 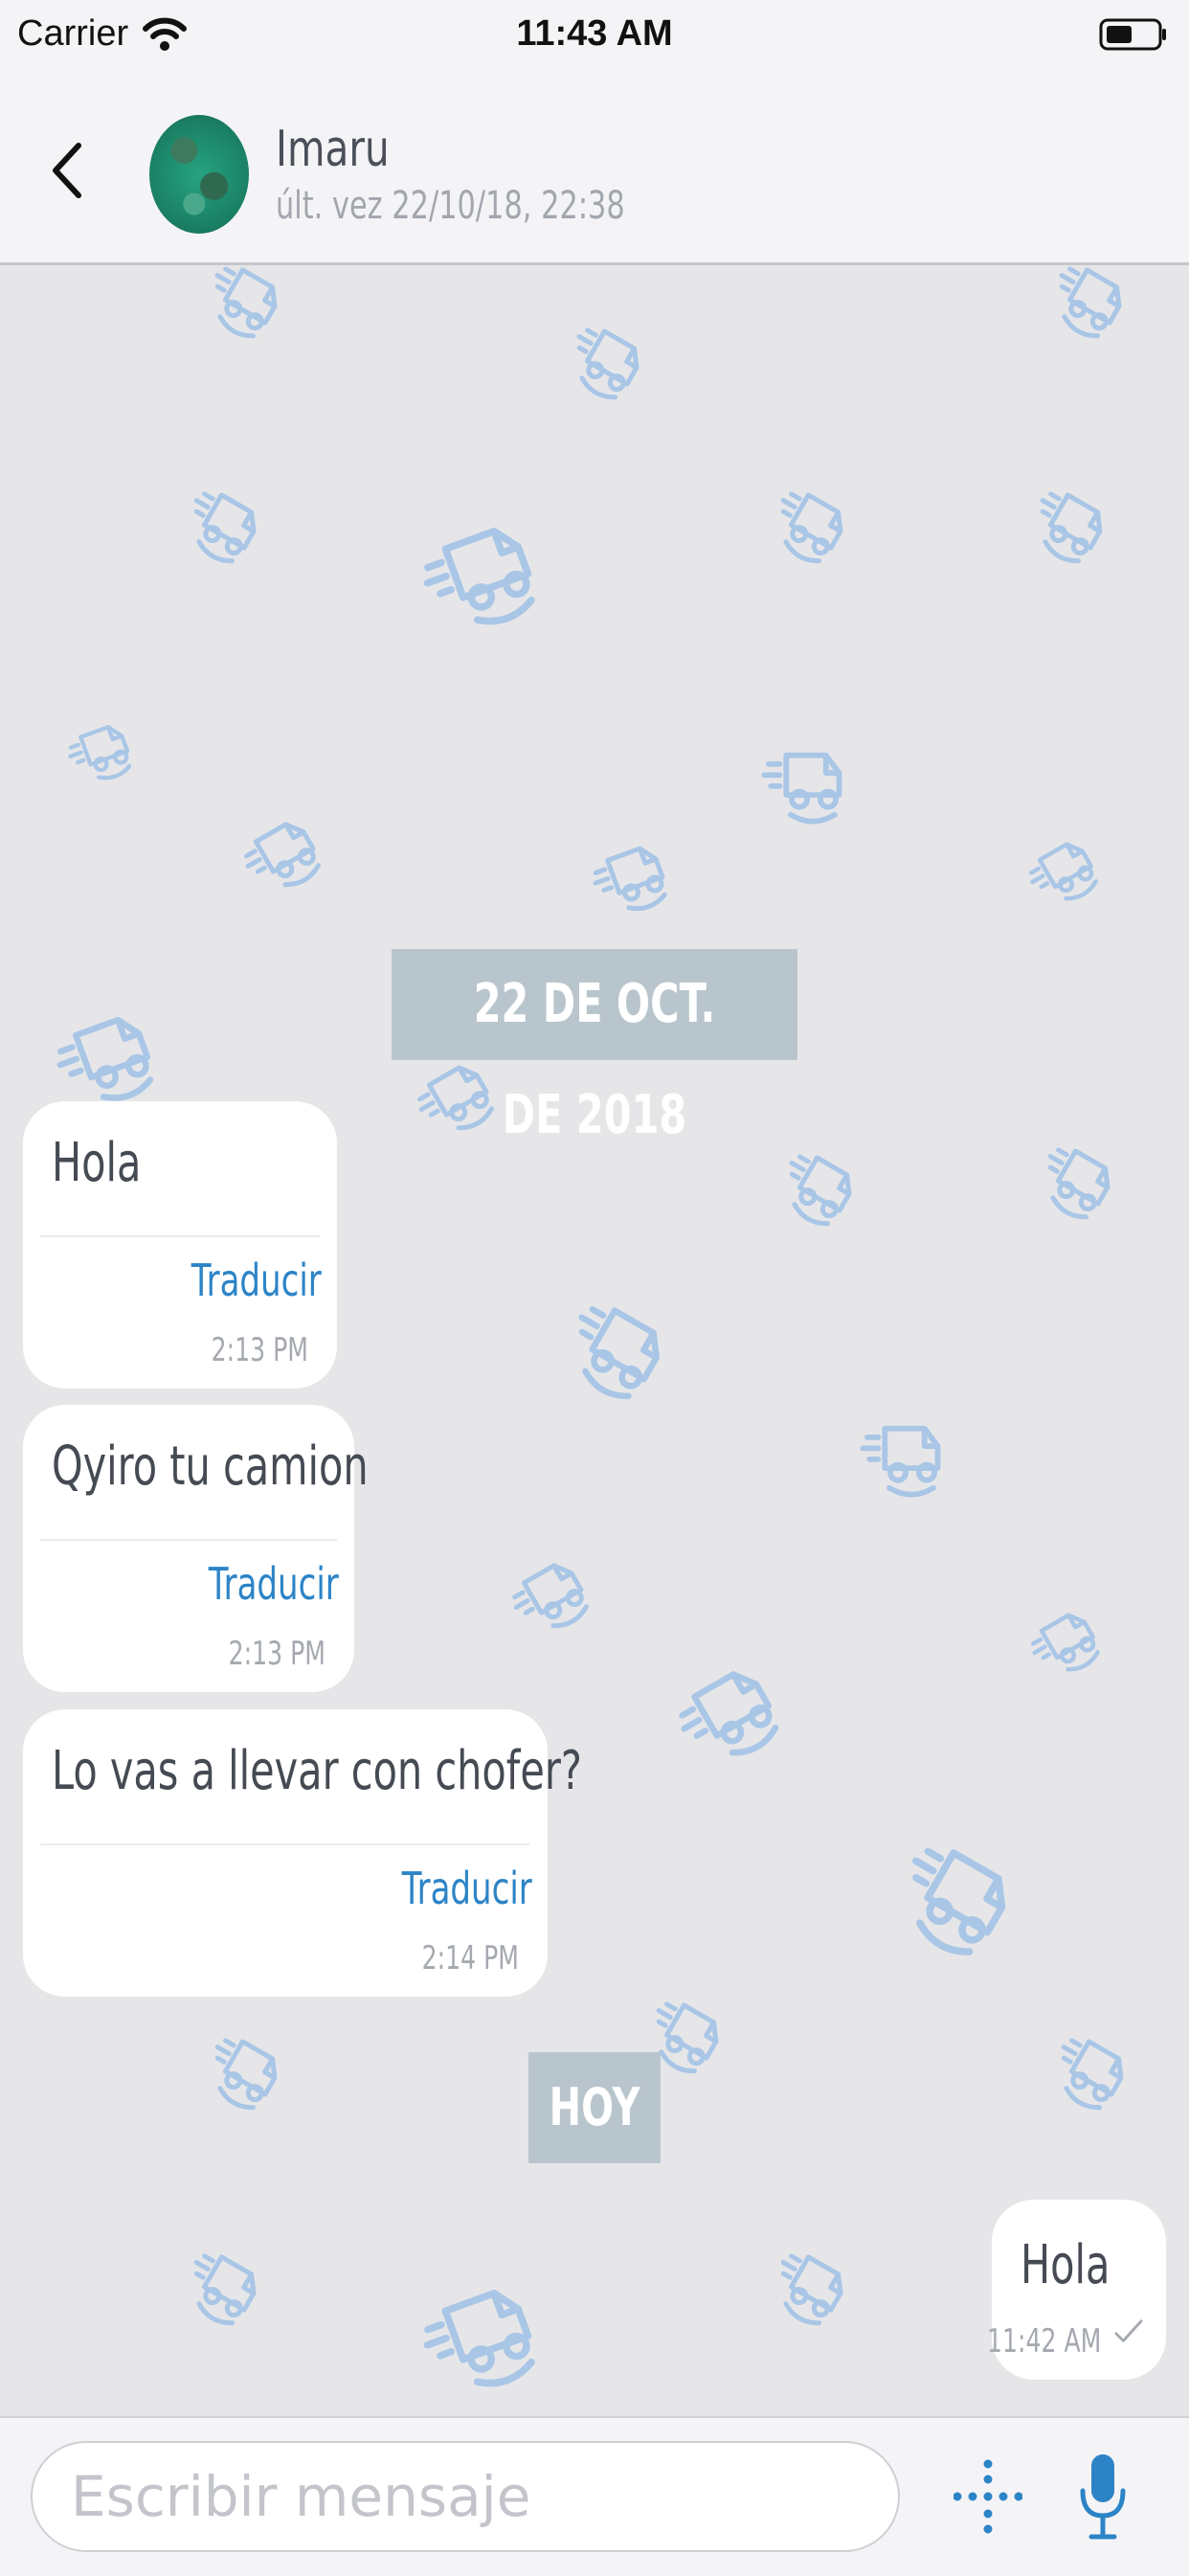 I want to click on message-time: 2:14 PM, so click(x=470, y=1958).